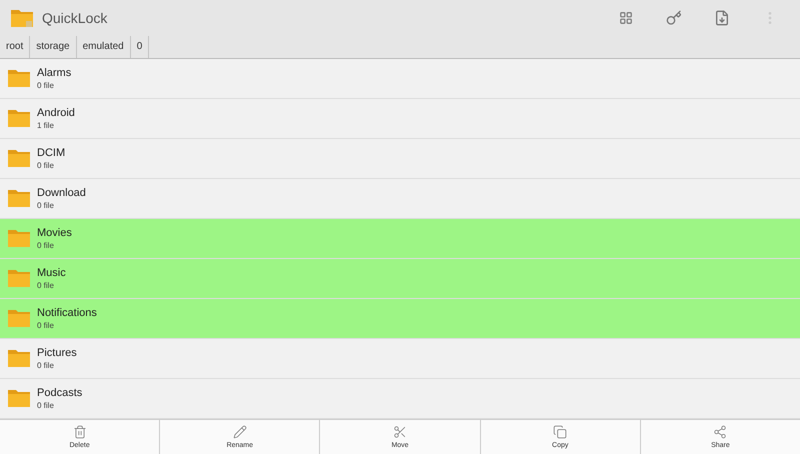 The height and width of the screenshot is (454, 800). Describe the element at coordinates (15, 47) in the screenshot. I see `breadcrumb: root` at that location.